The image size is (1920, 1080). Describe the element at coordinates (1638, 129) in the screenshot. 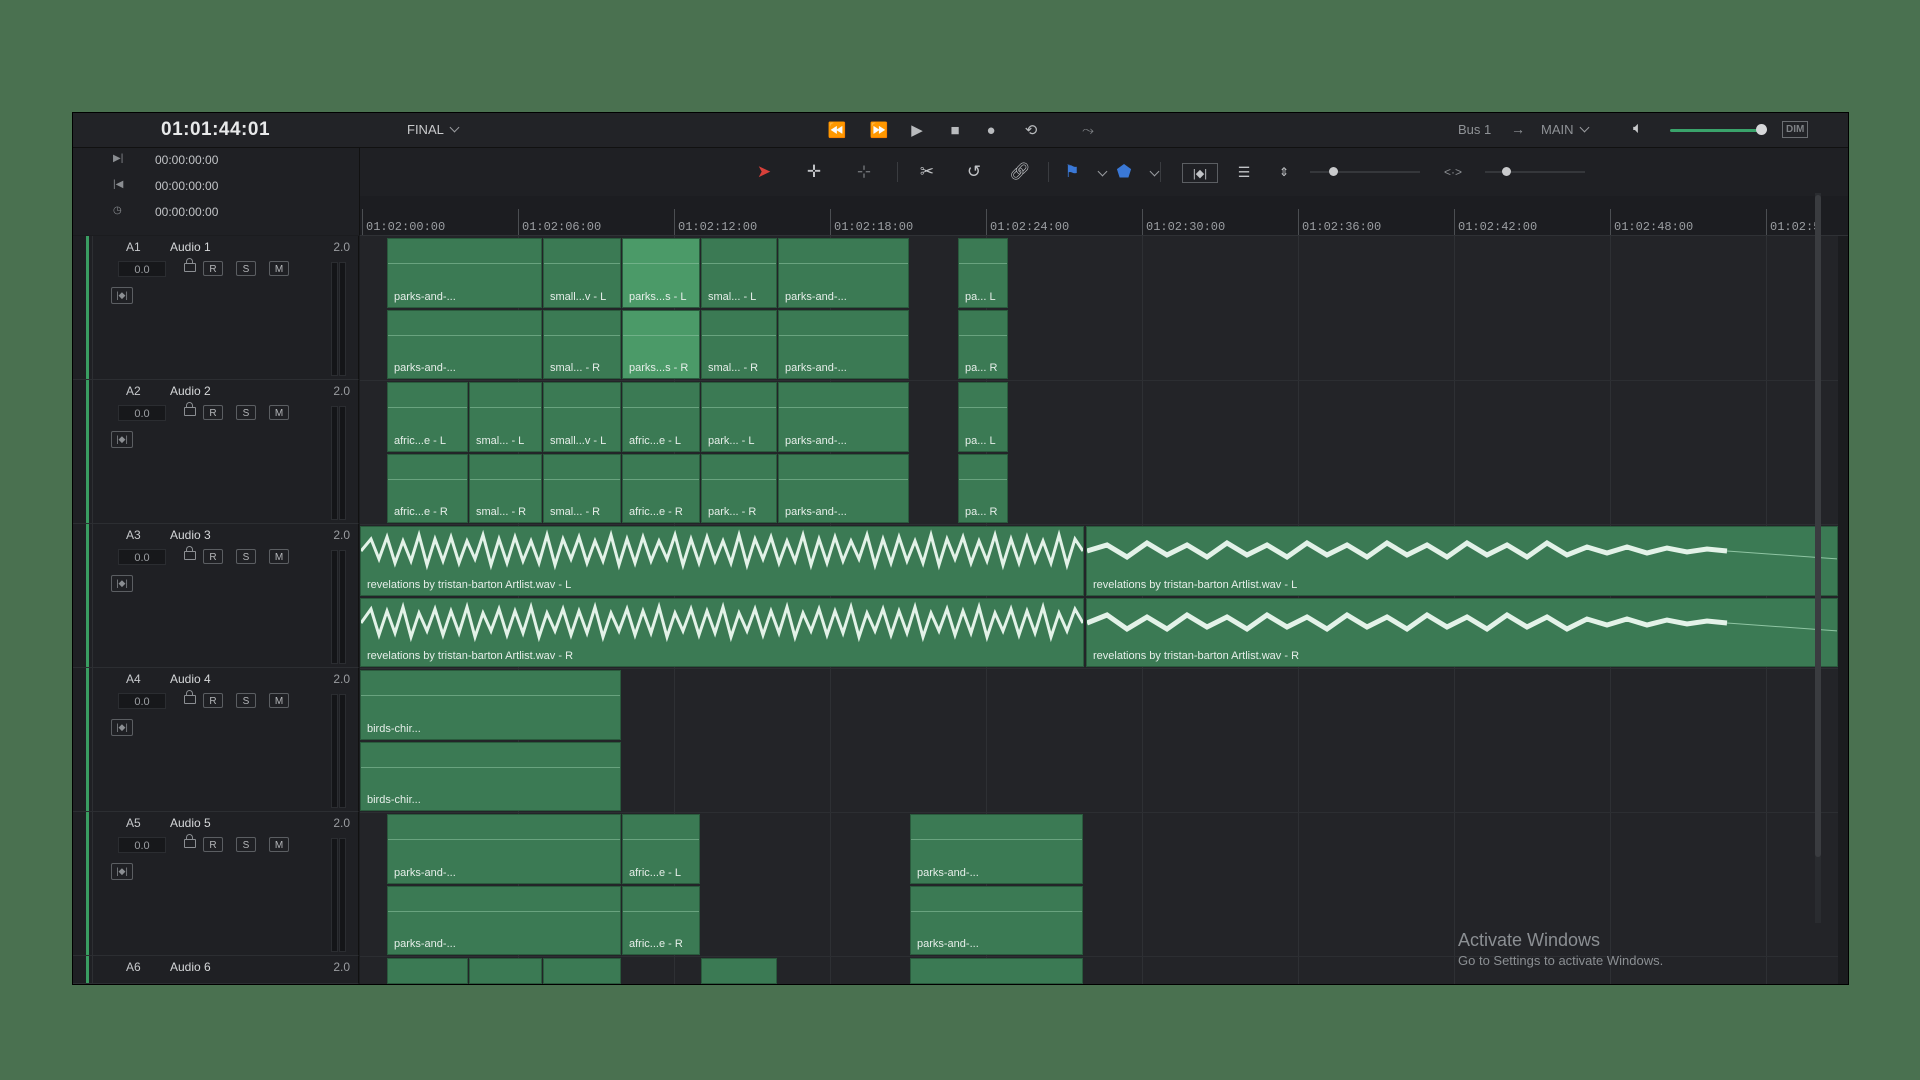

I see `speaker-icon: 🔈︎` at that location.